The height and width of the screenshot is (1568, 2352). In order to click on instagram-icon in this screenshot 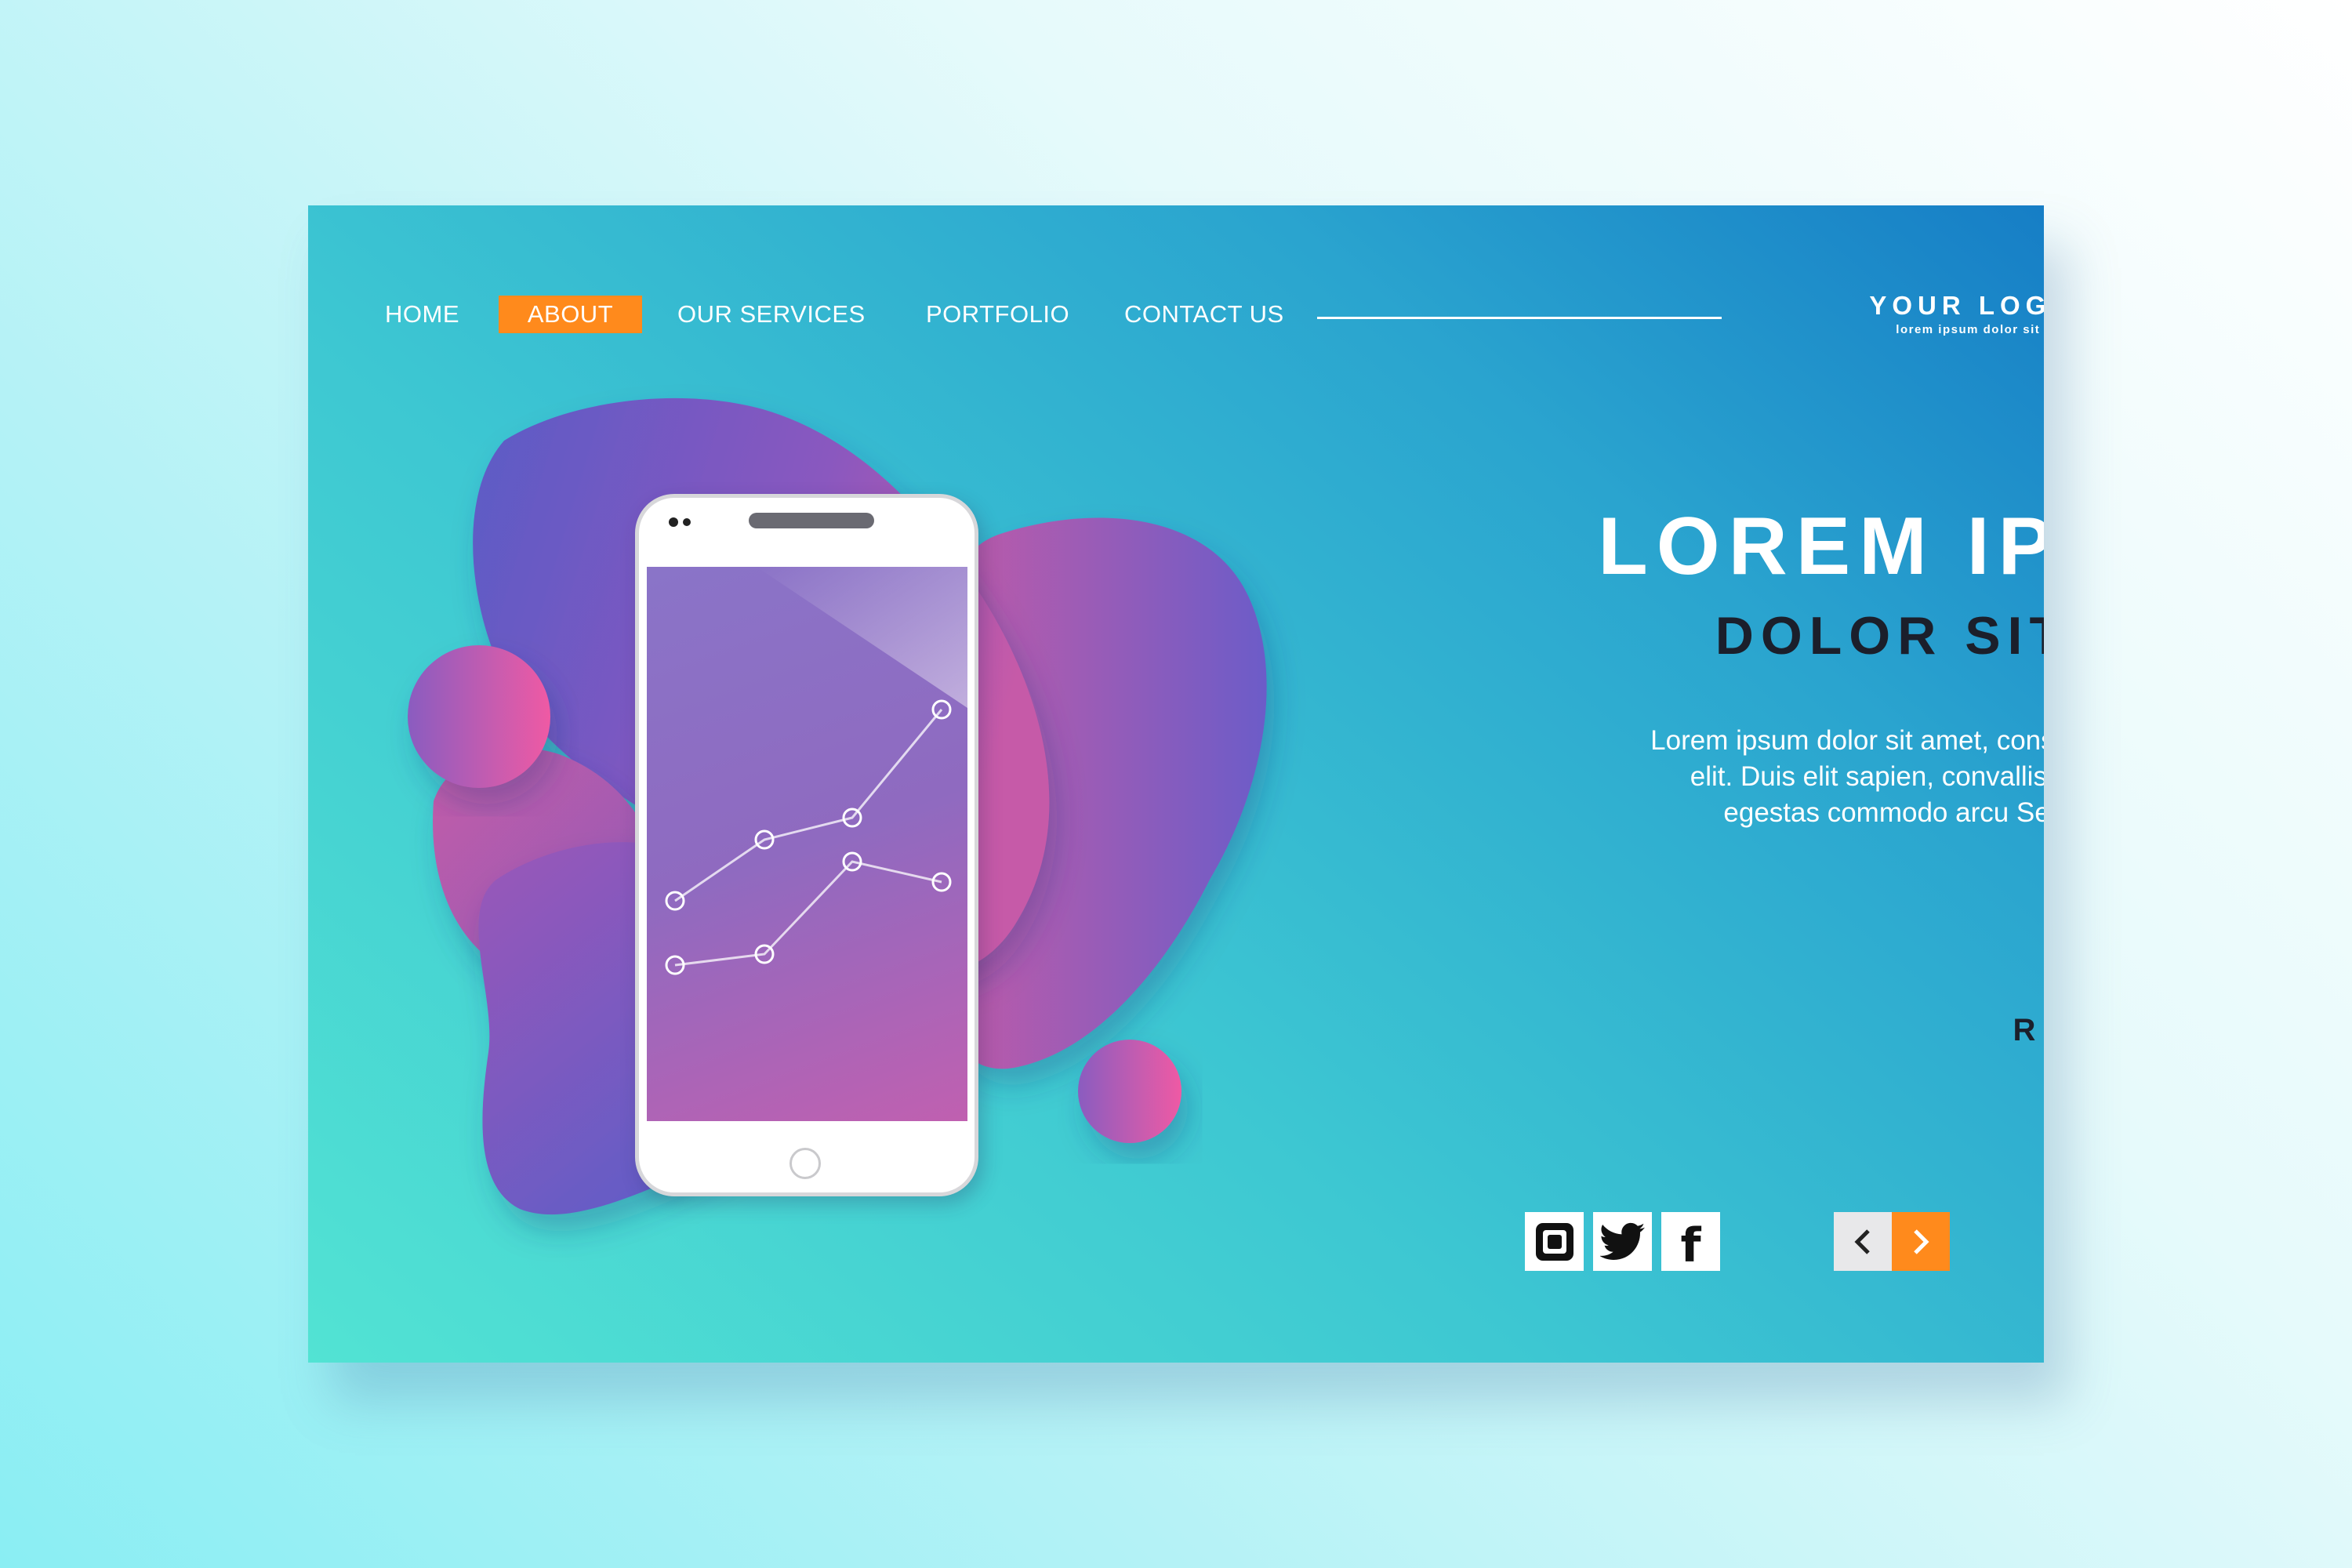, I will do `click(1554, 1241)`.